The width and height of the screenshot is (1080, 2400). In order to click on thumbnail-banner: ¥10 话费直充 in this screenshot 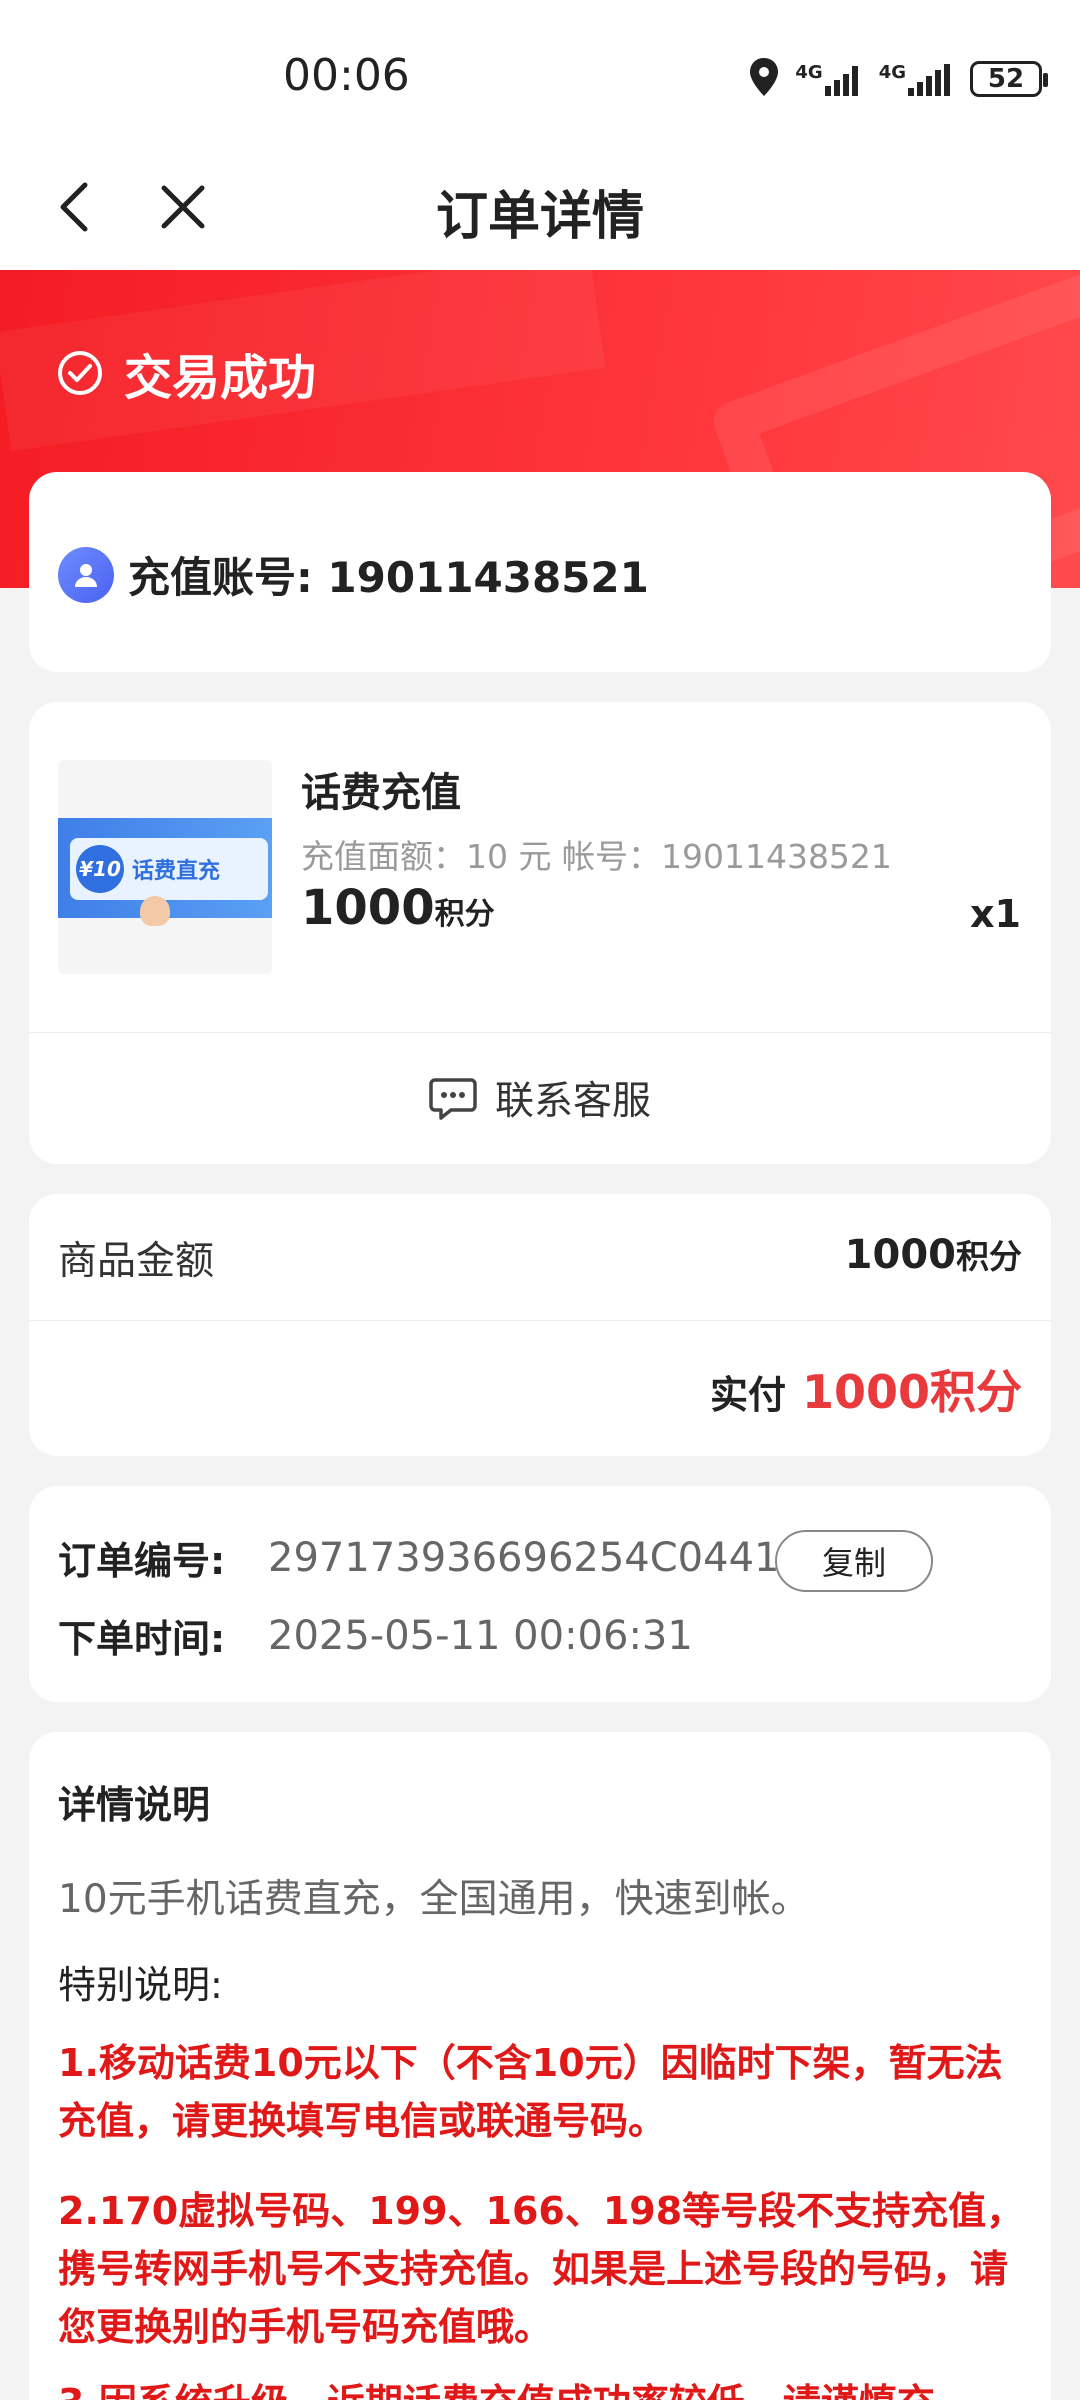, I will do `click(165, 872)`.